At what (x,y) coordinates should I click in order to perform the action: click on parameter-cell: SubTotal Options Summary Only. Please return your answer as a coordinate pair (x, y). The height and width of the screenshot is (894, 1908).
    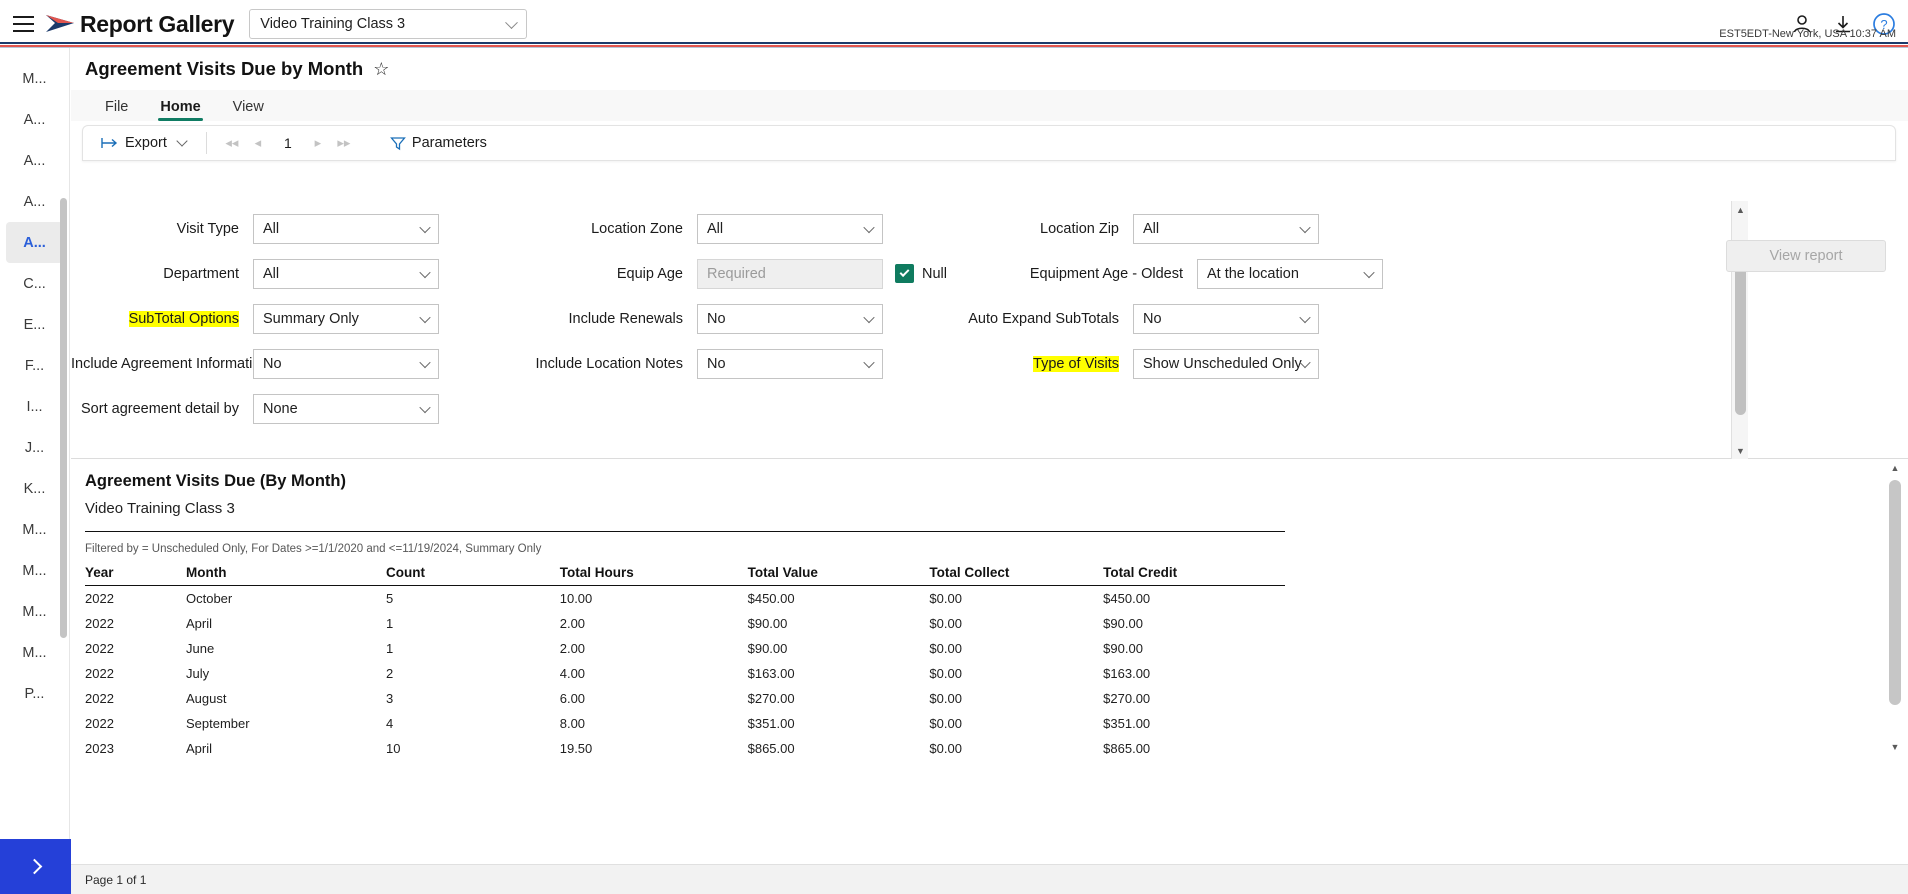
    Looking at the image, I should click on (255, 318).